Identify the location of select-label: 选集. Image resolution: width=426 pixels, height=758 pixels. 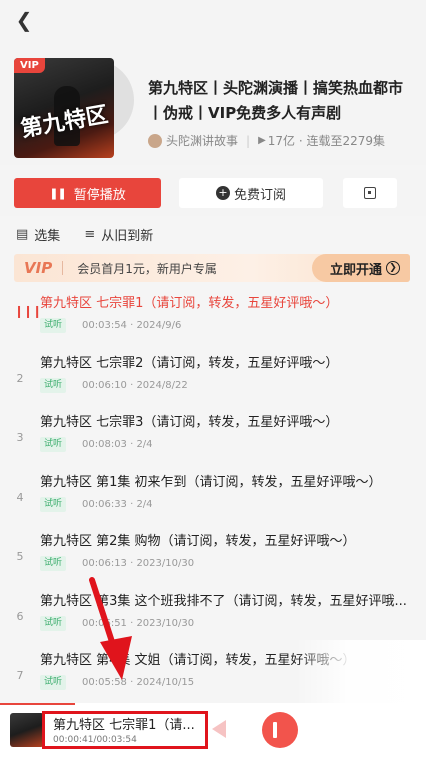
(47, 236).